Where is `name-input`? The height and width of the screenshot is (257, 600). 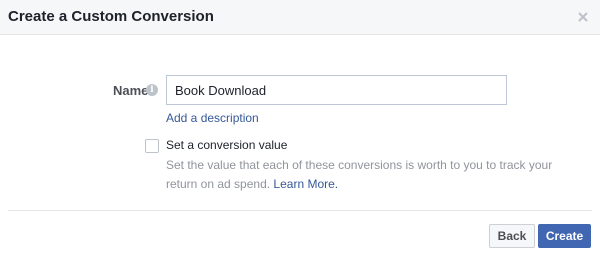
name-input is located at coordinates (336, 90).